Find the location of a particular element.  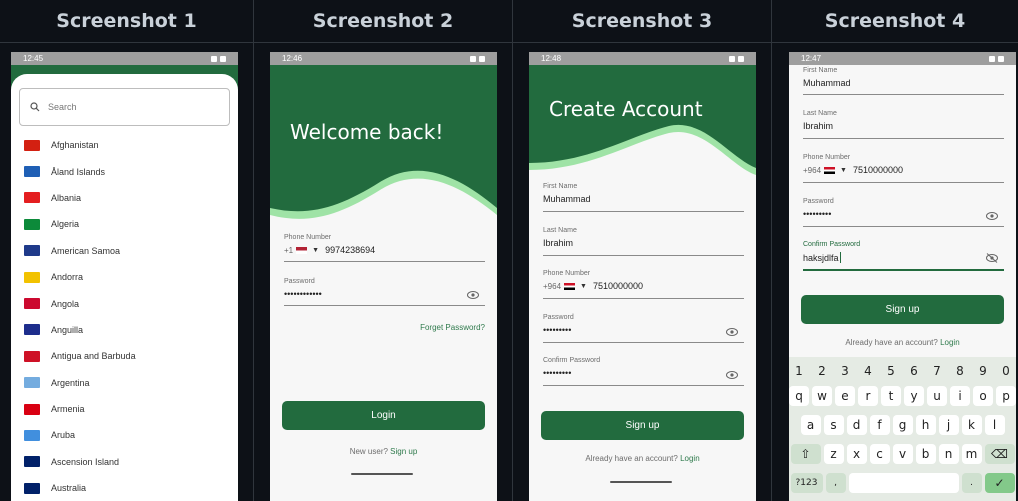

status-bar: 12:48 is located at coordinates (642, 58).